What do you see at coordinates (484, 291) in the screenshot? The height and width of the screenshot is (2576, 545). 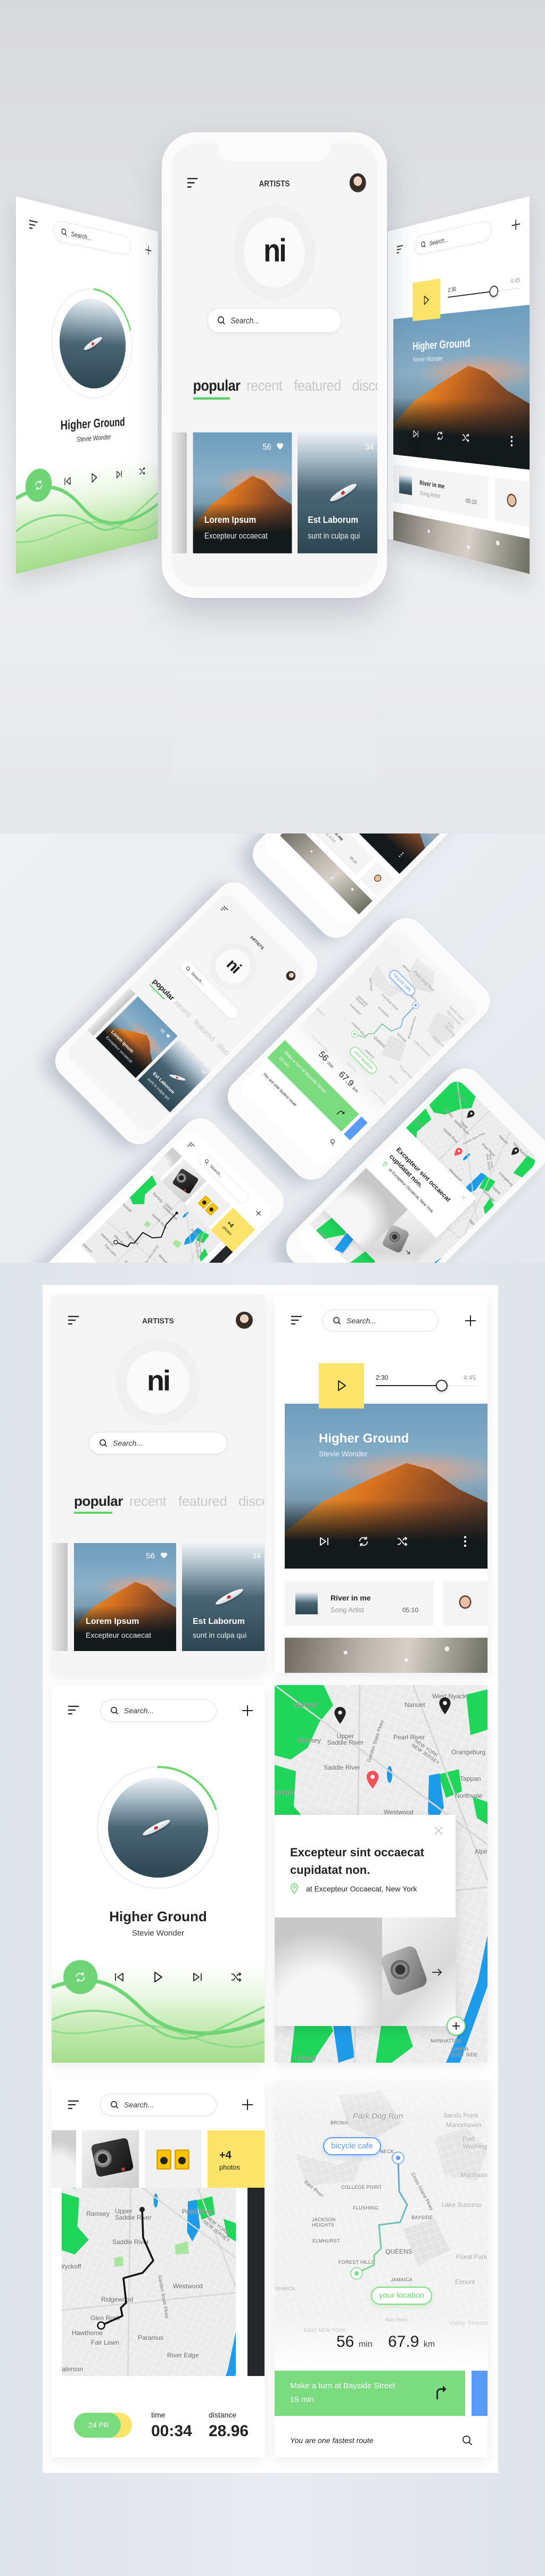 I see `progress-slider` at bounding box center [484, 291].